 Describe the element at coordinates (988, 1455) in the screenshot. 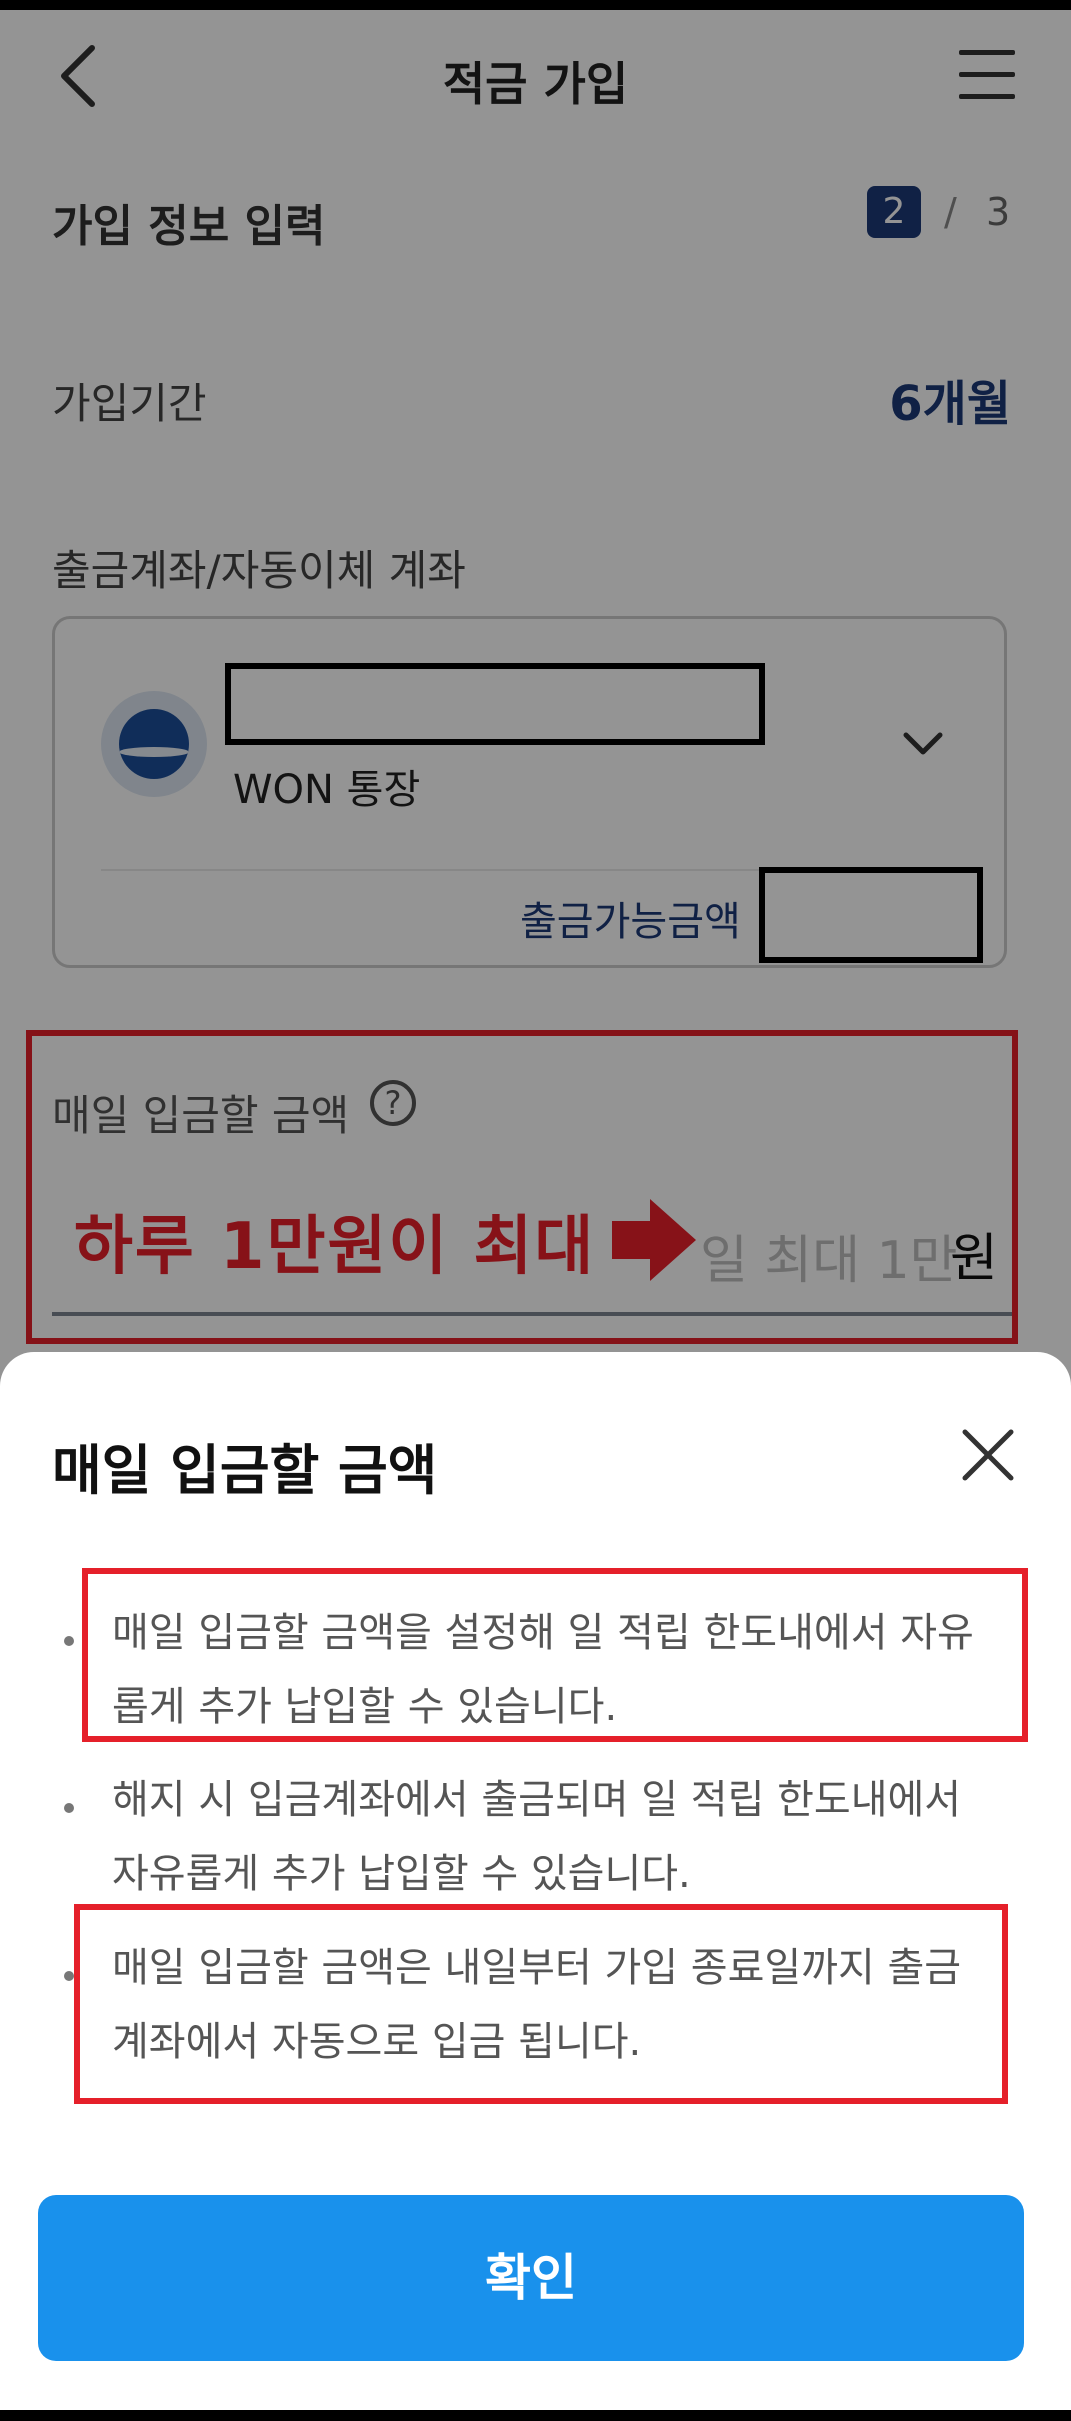

I see `close-icon` at that location.